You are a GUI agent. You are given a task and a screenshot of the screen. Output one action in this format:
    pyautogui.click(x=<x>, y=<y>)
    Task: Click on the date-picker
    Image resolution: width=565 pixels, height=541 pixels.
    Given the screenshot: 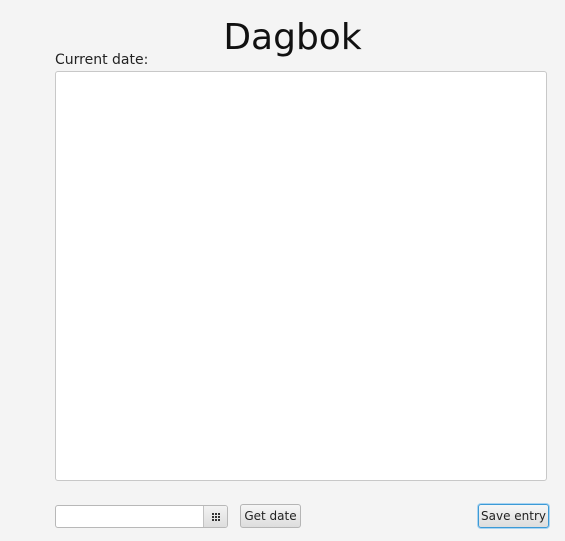 What is the action you would take?
    pyautogui.click(x=141, y=516)
    